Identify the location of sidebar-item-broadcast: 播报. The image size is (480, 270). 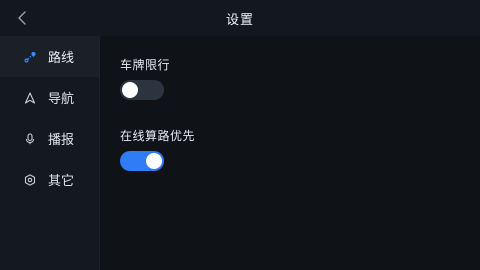
(49, 138).